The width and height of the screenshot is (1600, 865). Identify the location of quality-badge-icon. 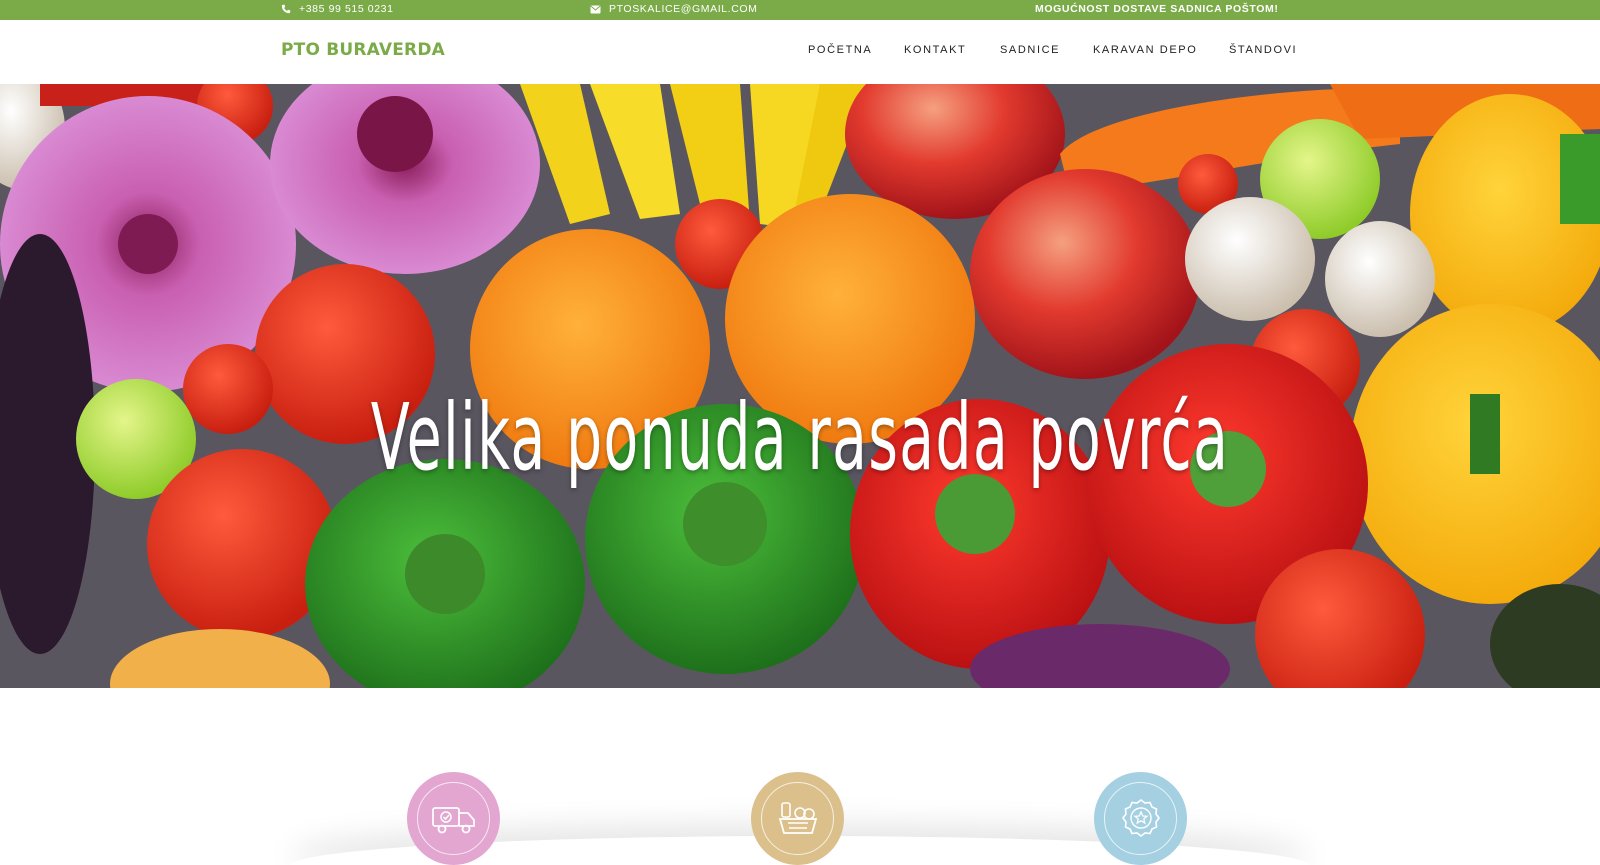
(1140, 817).